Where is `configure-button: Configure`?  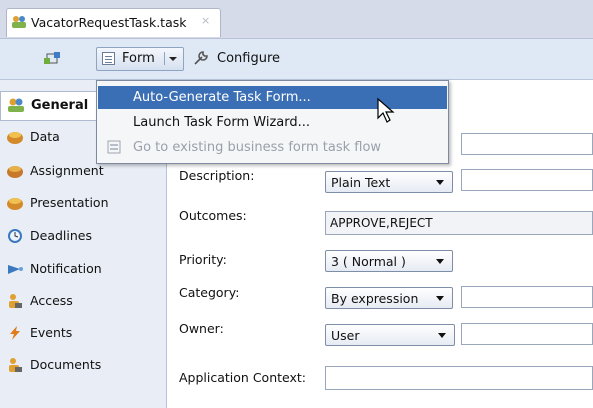 configure-button: Configure is located at coordinates (248, 58).